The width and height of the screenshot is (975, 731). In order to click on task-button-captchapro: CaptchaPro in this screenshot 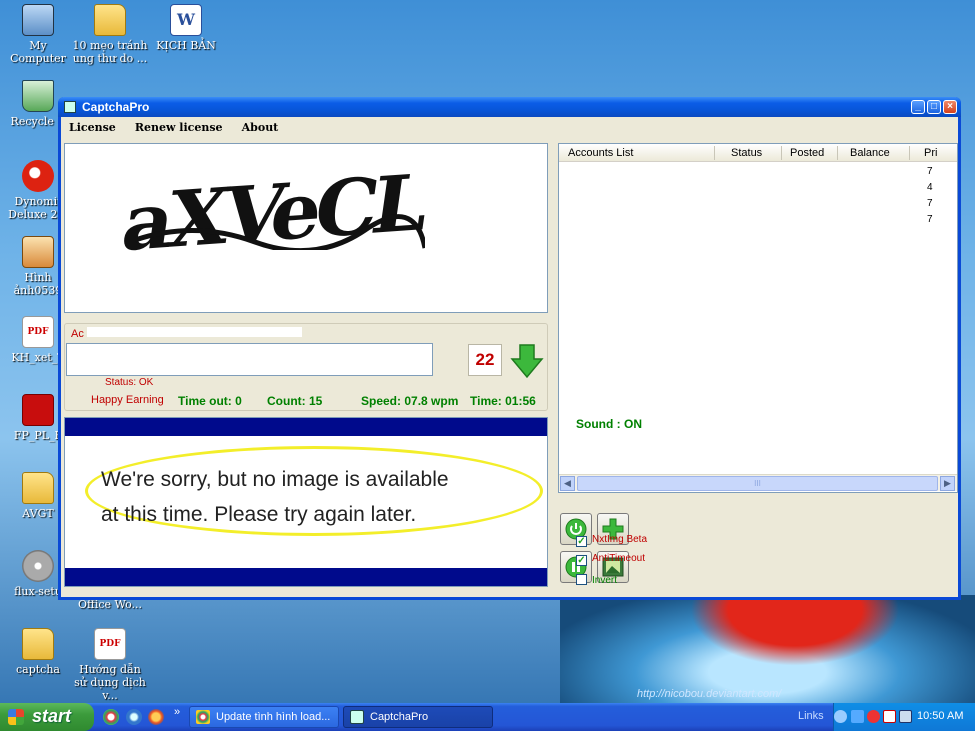, I will do `click(418, 717)`.